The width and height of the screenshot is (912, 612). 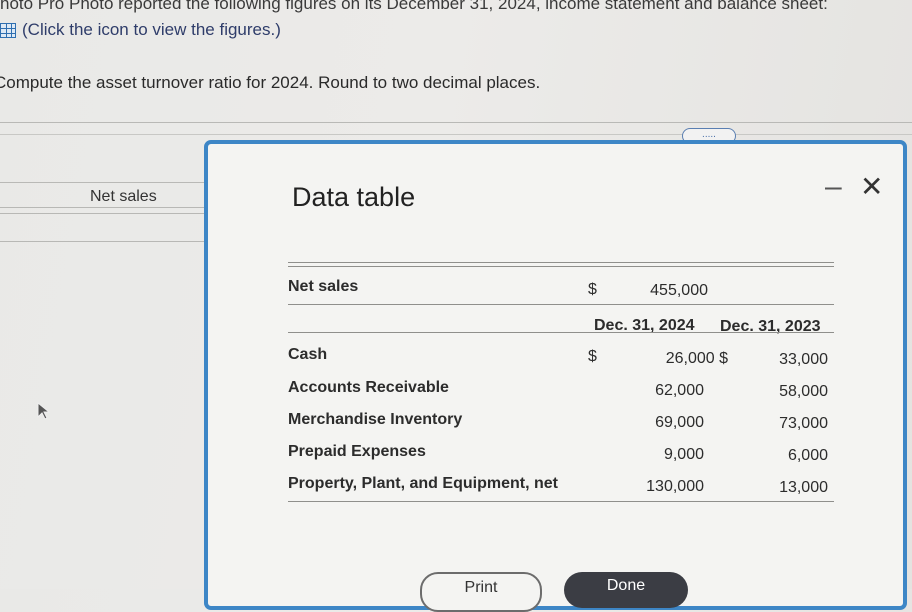 What do you see at coordinates (803, 391) in the screenshot?
I see `row-2023-accounts-receivable: 58,000` at bounding box center [803, 391].